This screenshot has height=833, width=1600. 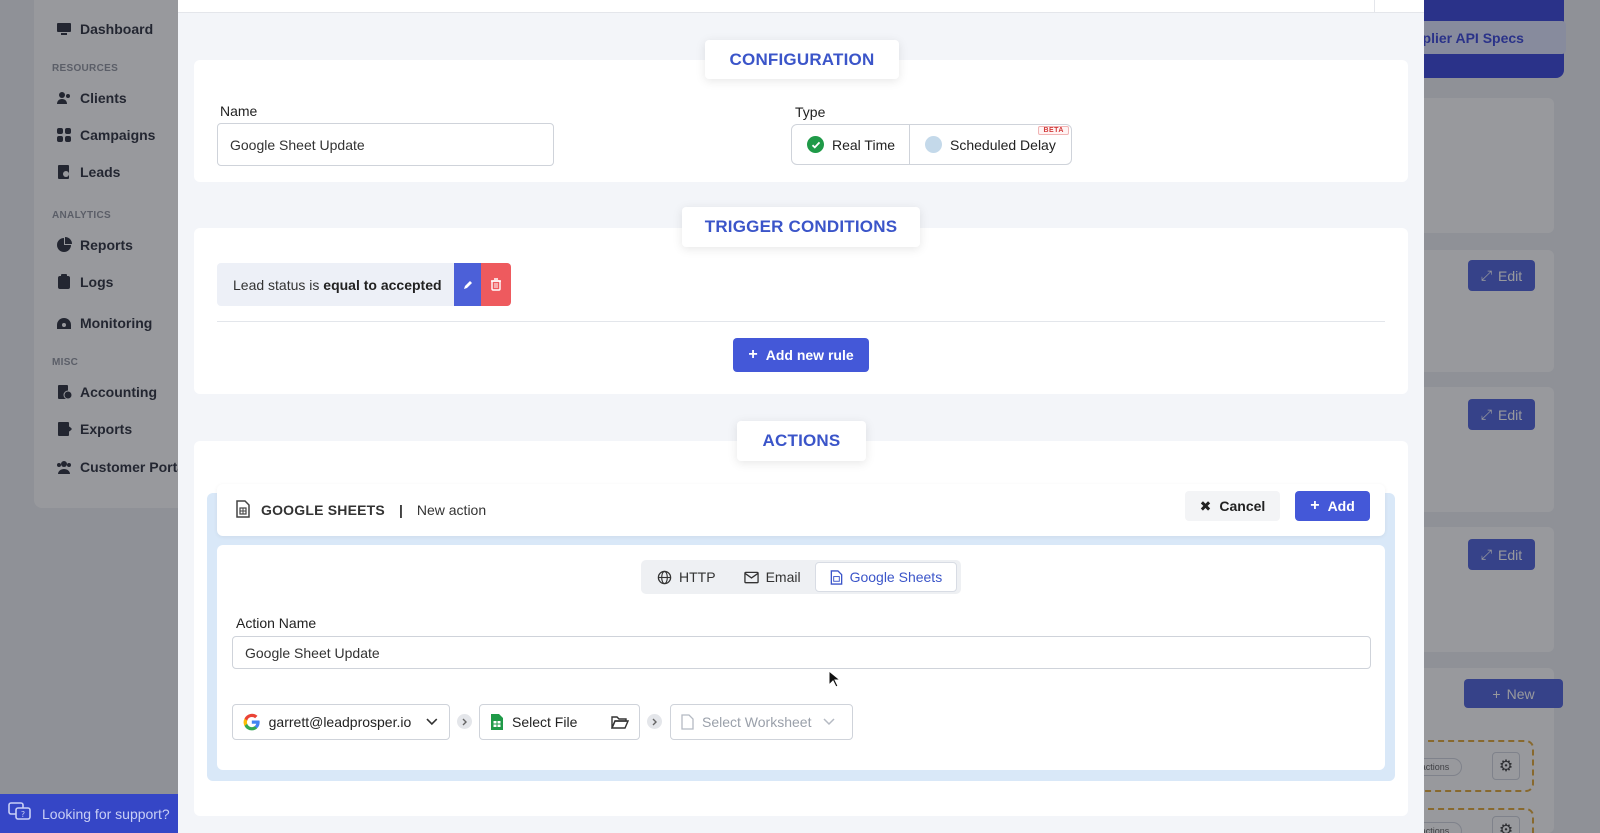 What do you see at coordinates (783, 577) in the screenshot?
I see `tab-label: Email` at bounding box center [783, 577].